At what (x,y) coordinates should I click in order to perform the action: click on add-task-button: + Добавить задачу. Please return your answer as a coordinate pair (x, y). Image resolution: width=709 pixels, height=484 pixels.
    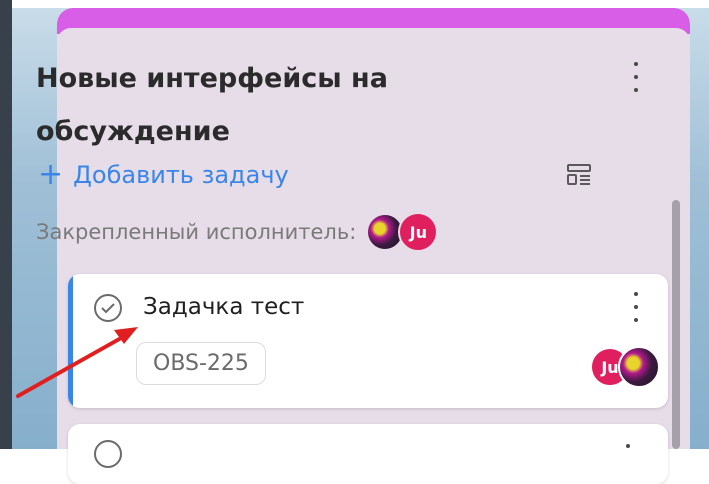
    Looking at the image, I should click on (163, 175).